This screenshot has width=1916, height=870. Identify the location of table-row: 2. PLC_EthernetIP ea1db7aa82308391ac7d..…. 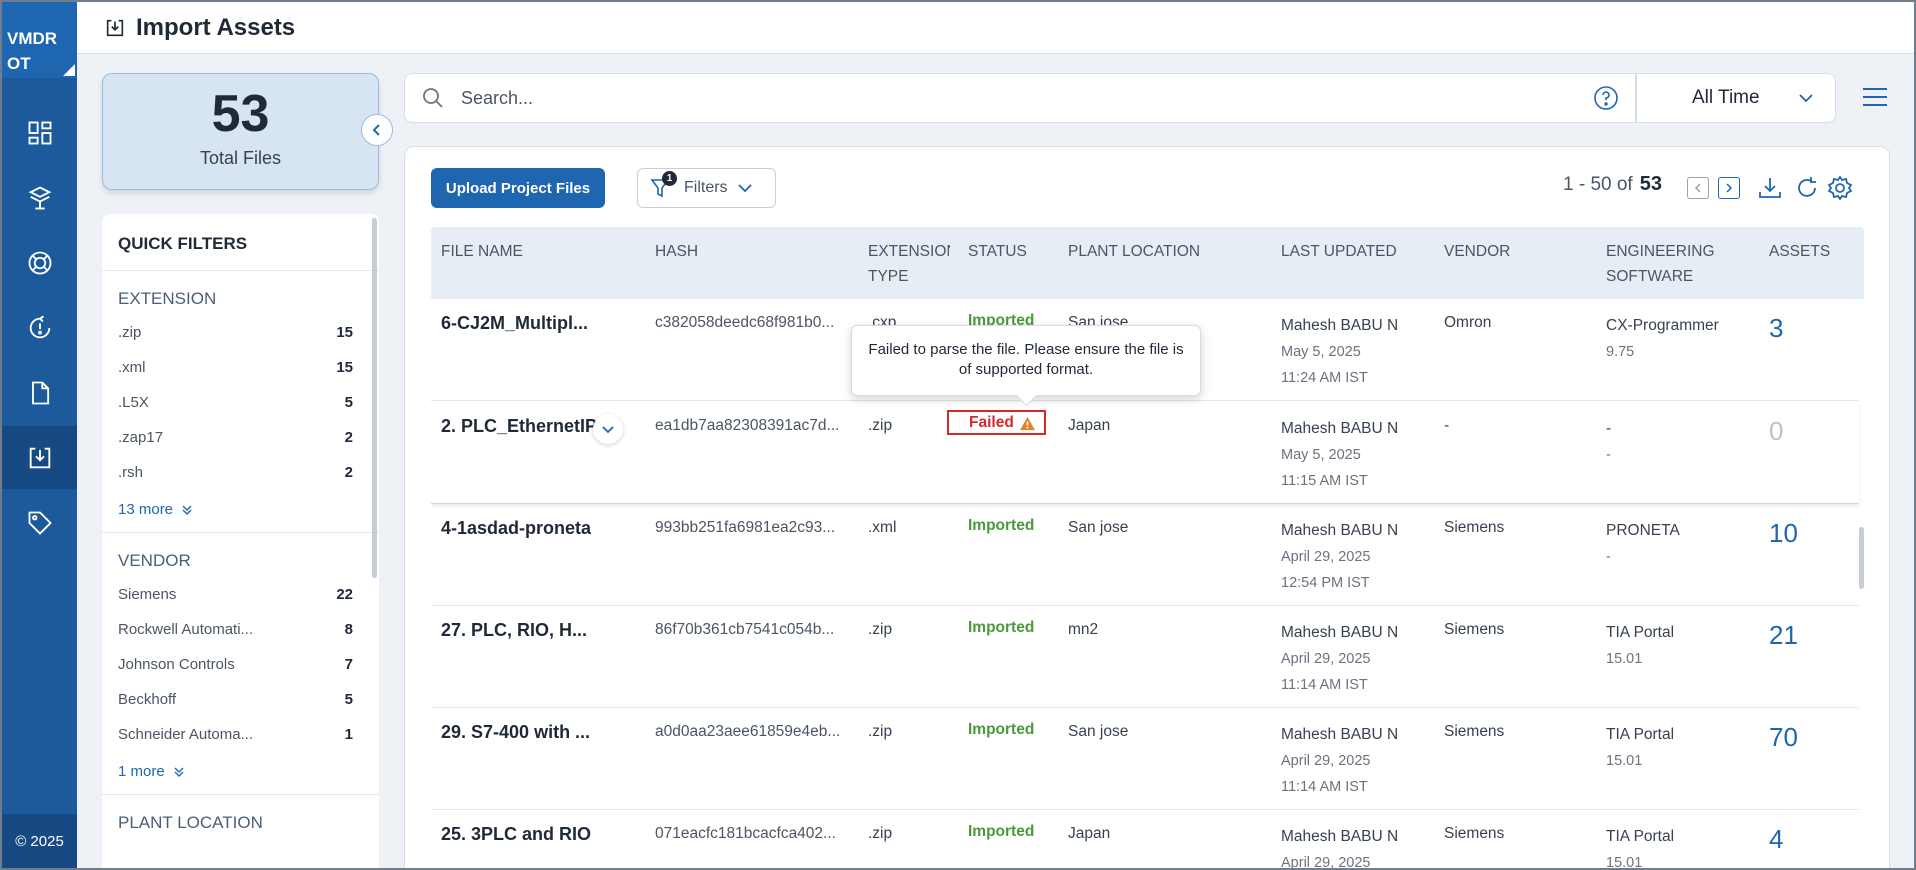
(1145, 453).